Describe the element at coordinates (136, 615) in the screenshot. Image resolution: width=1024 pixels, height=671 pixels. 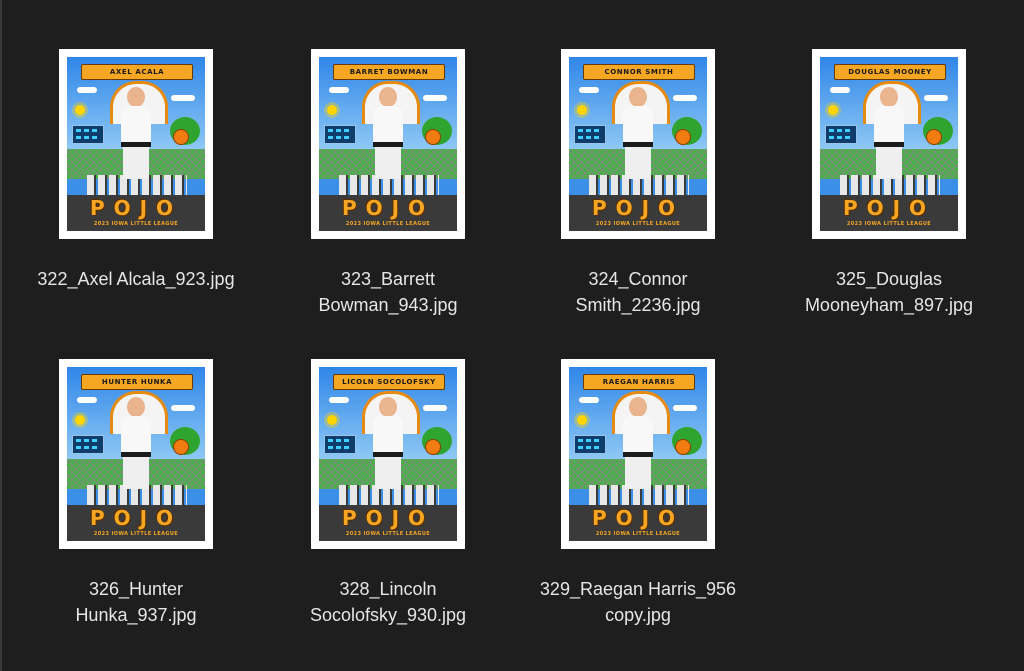
I see `file-name-line: Hunka_937.jpg` at that location.